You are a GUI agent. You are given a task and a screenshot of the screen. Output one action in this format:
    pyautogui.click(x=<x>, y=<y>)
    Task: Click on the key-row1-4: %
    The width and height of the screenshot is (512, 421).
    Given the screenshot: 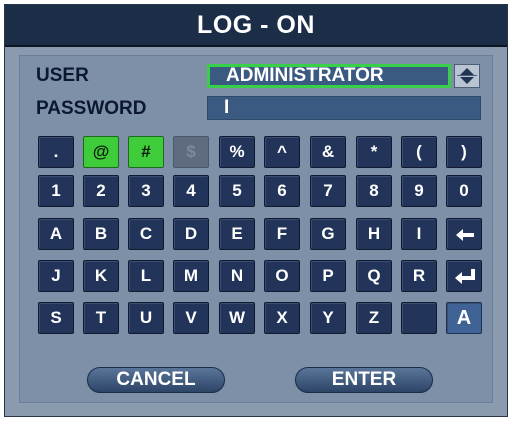 What is the action you would take?
    pyautogui.click(x=237, y=152)
    